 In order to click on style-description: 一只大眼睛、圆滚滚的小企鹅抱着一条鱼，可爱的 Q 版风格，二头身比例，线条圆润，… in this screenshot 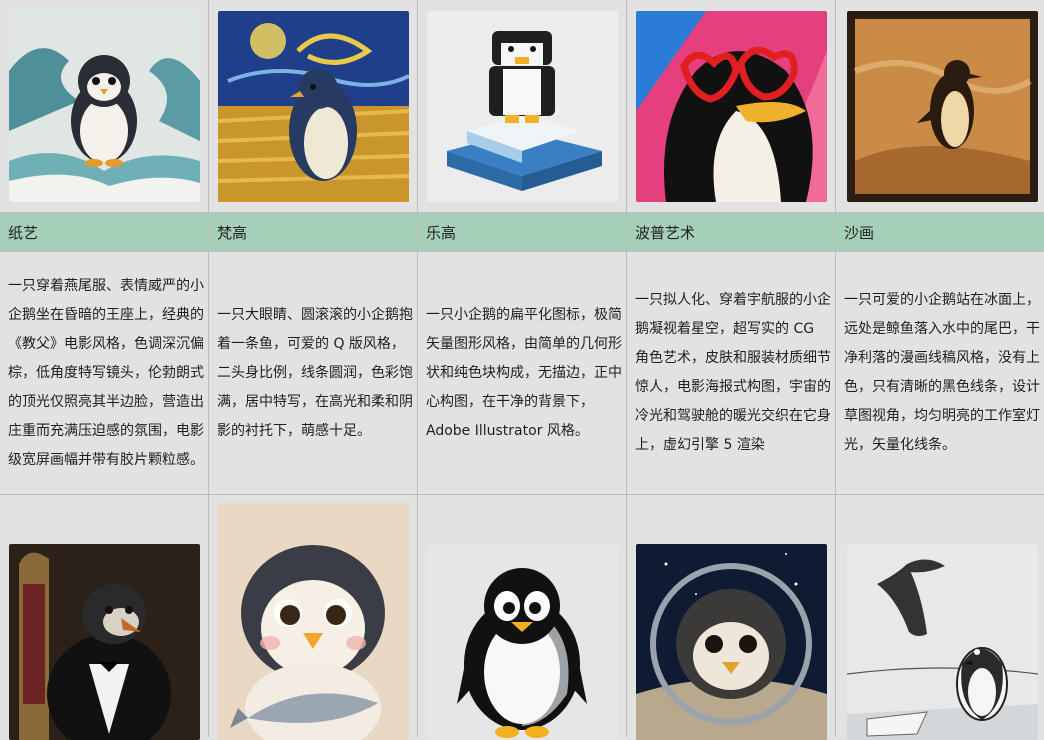, I will do `click(313, 373)`.